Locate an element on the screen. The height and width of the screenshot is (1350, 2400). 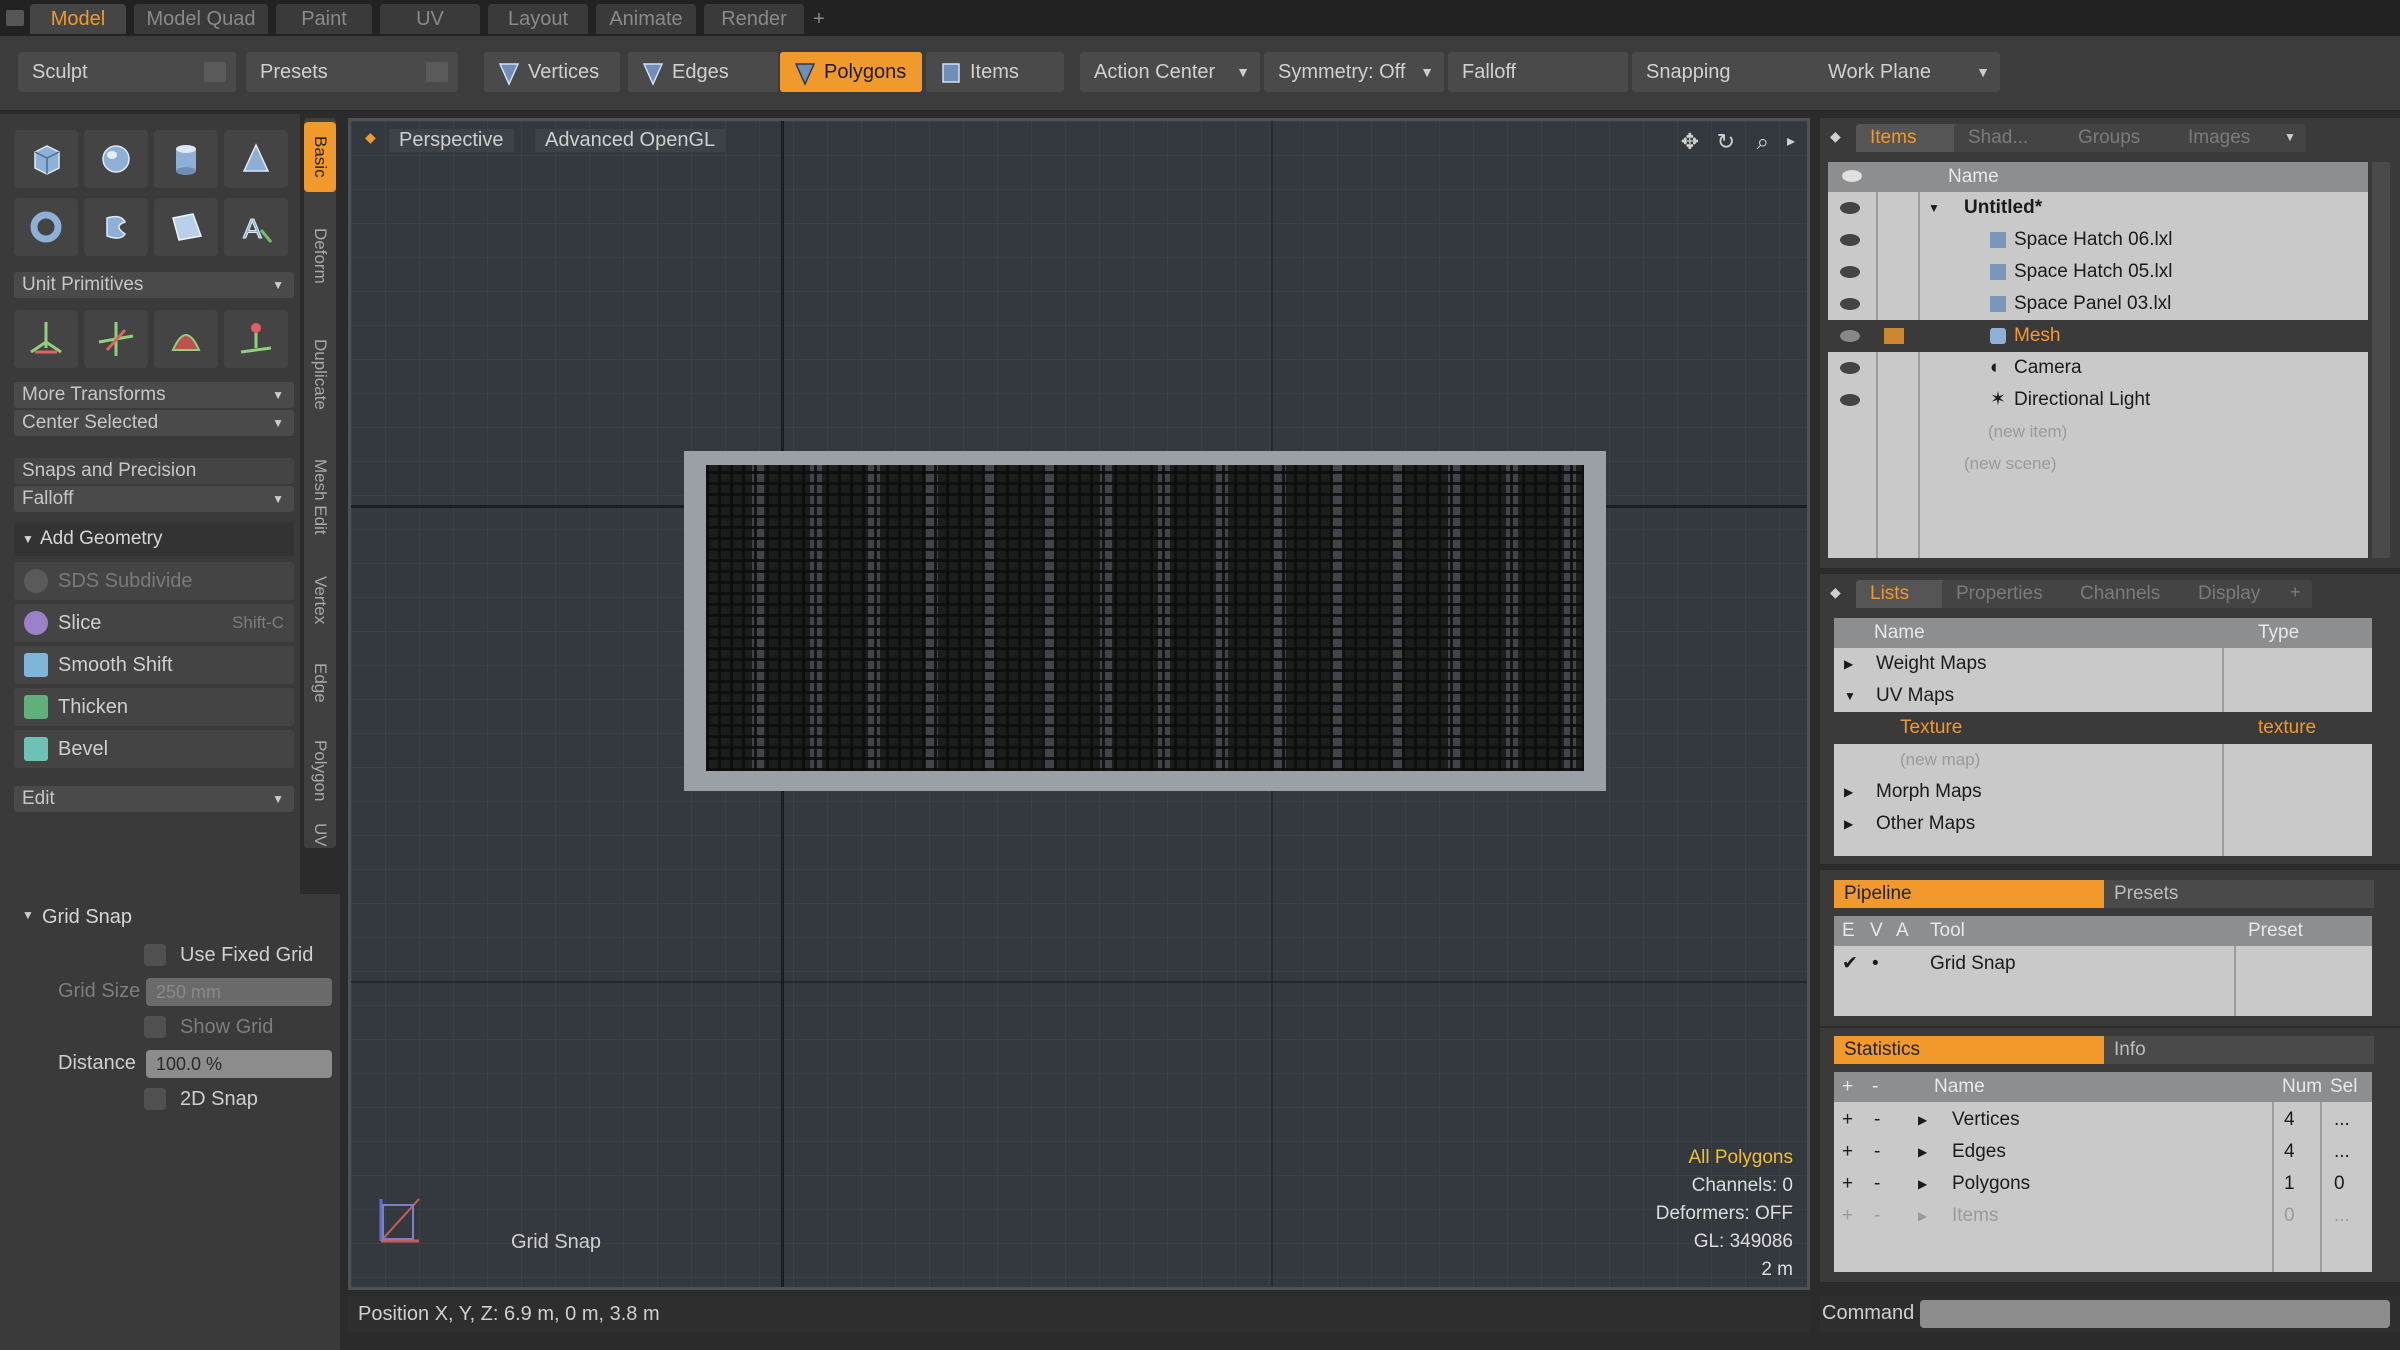
unit-primitives-dropdown: Unit Primitives ▼ is located at coordinates (154, 285).